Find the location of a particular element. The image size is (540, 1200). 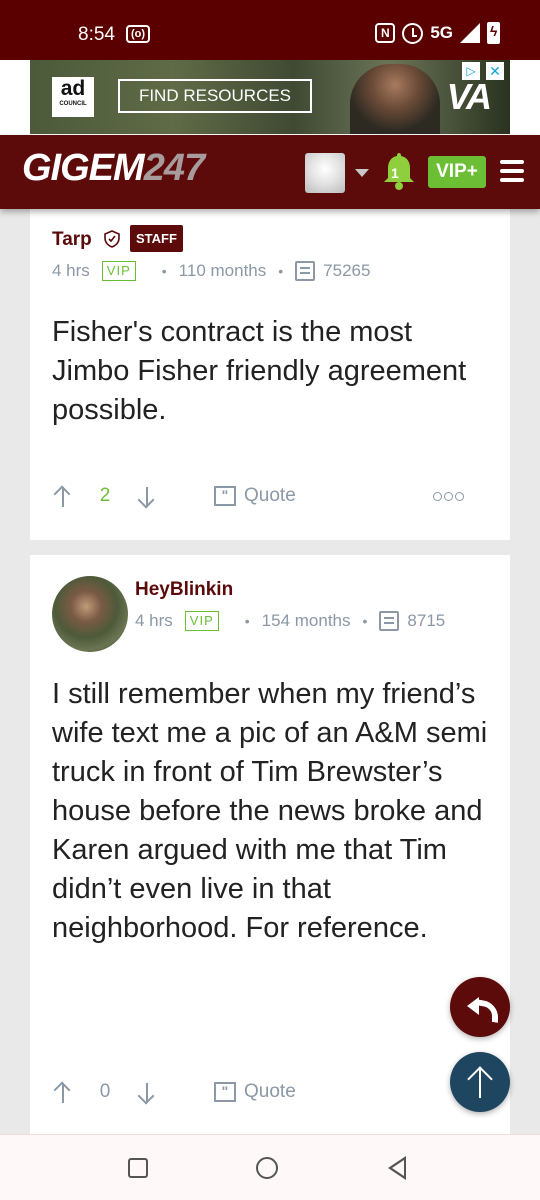

status-time: 8:54 is located at coordinates (96, 34).